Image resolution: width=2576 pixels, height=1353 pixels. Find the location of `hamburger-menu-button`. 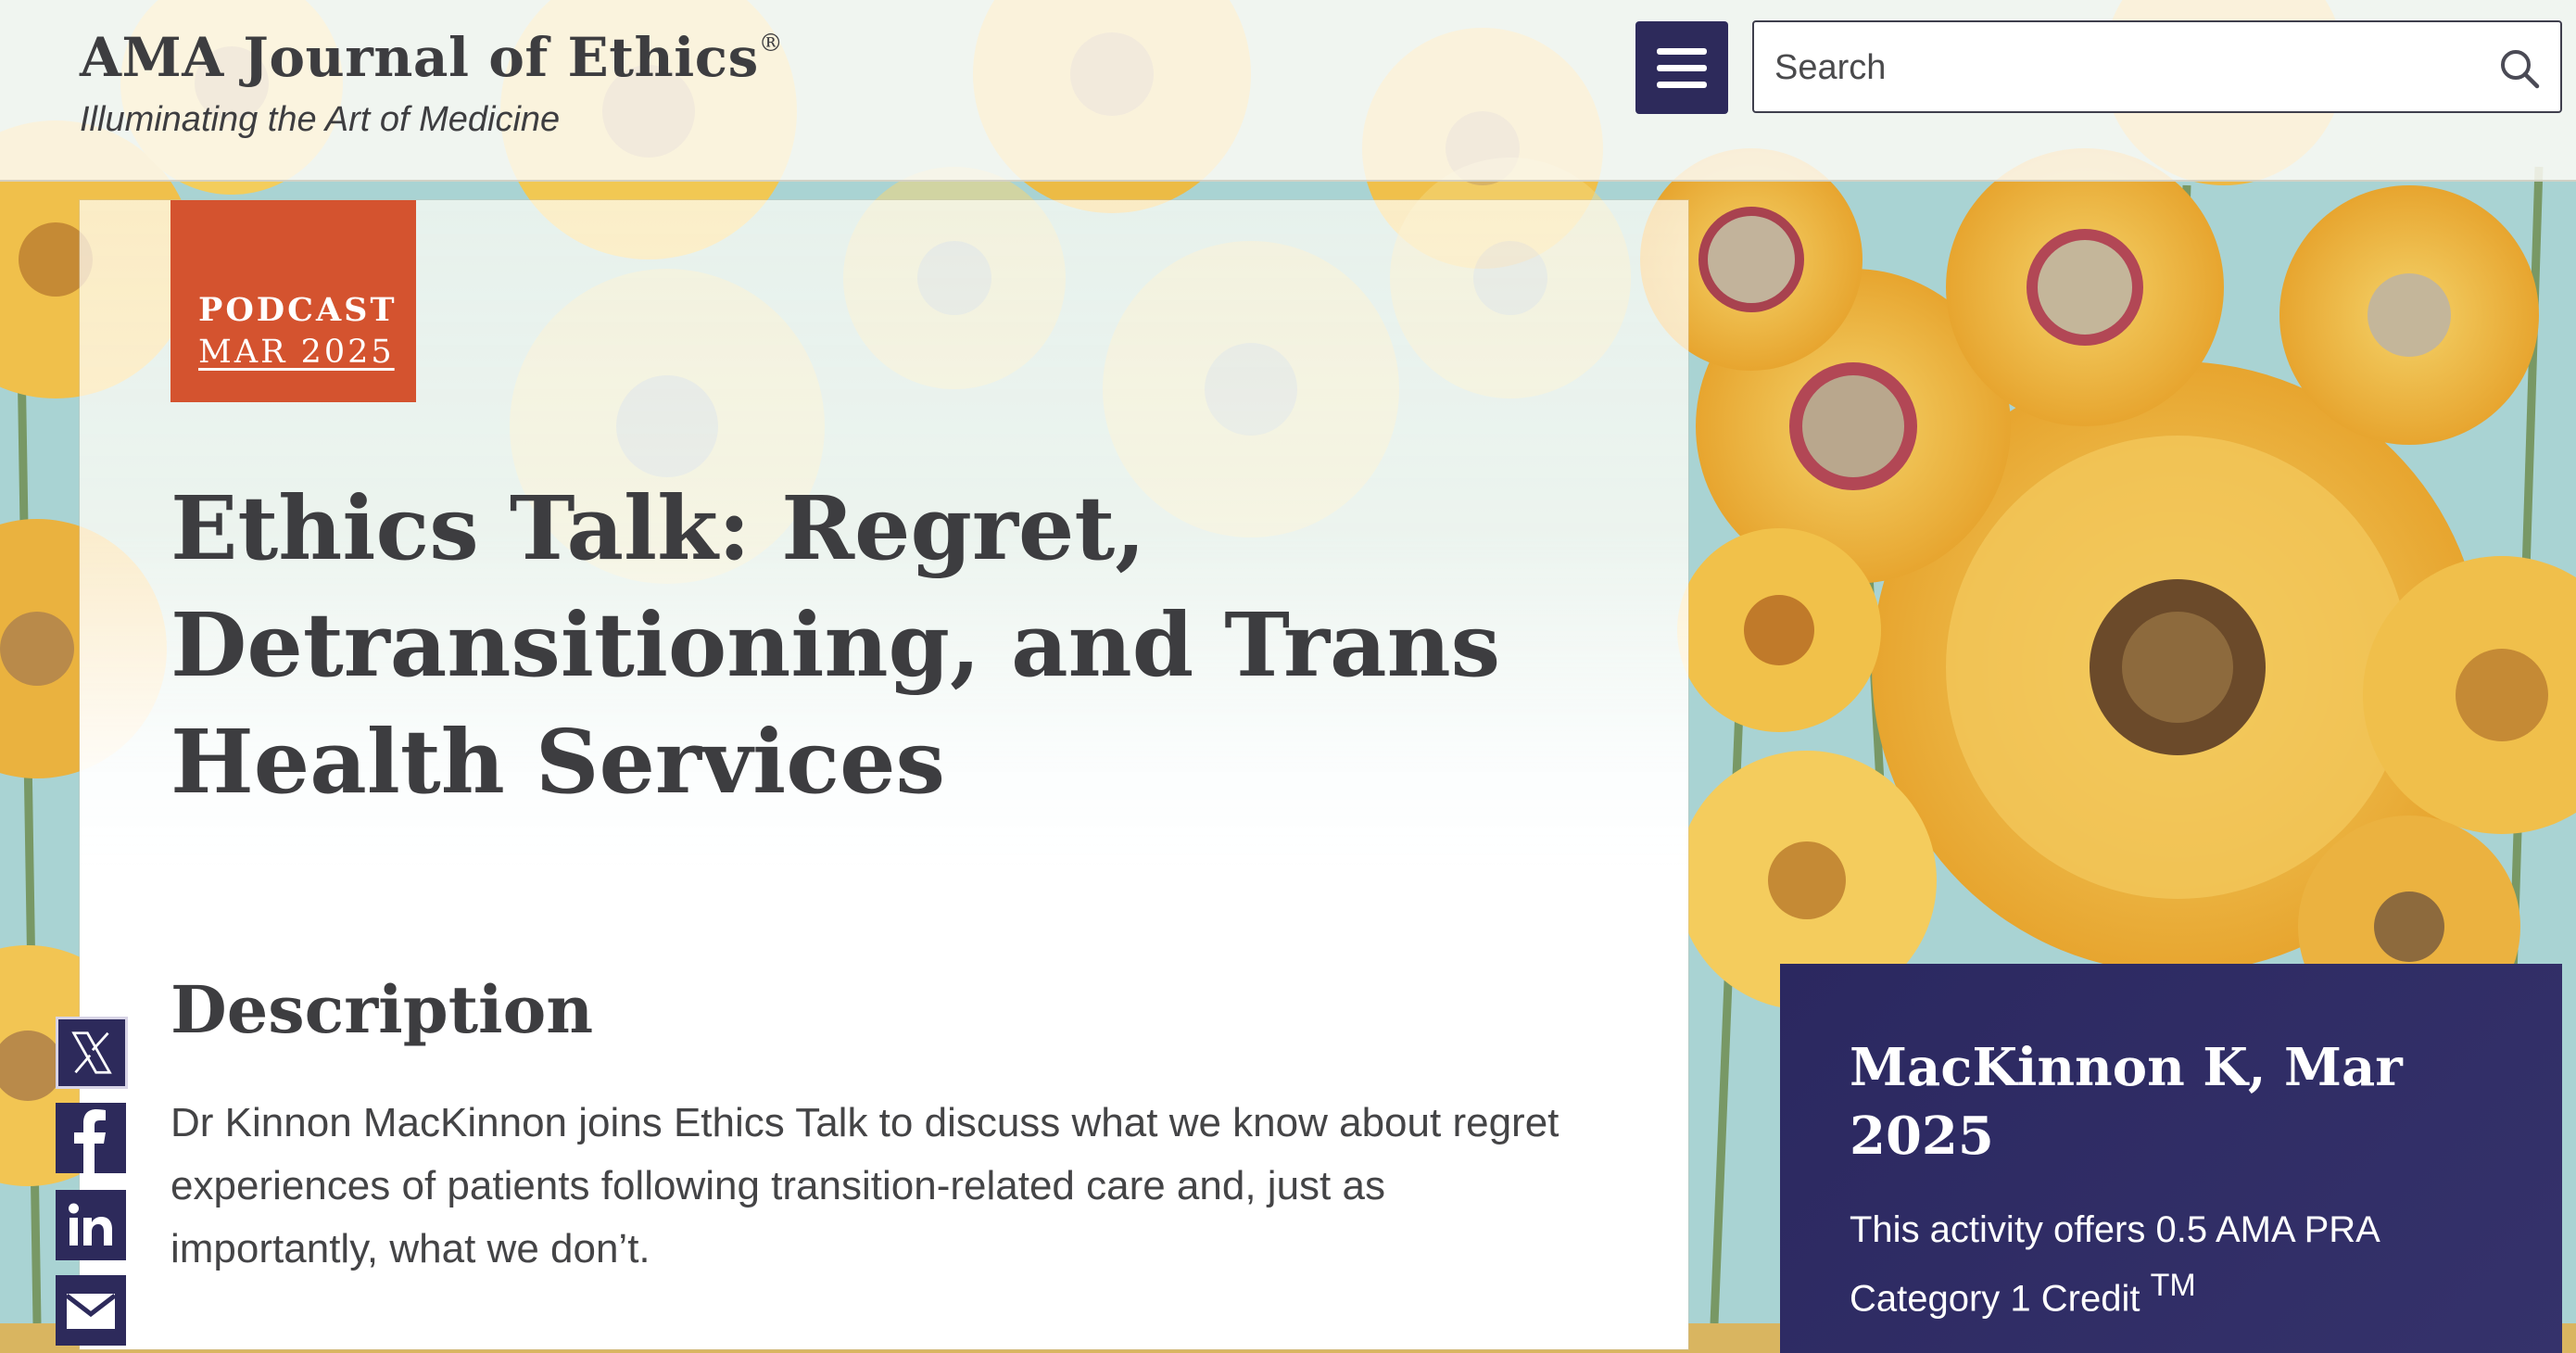

hamburger-menu-button is located at coordinates (1682, 67).